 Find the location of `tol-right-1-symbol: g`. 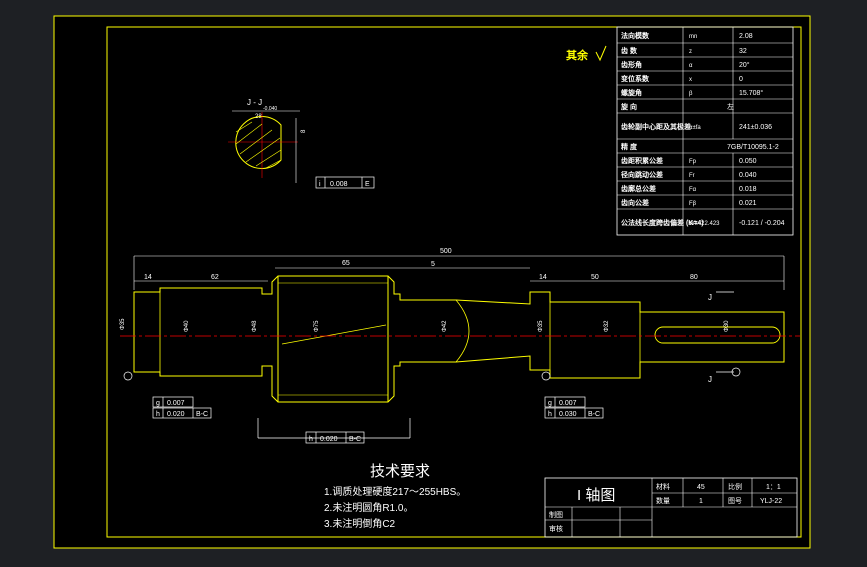

tol-right-1-symbol: g is located at coordinates (550, 403).